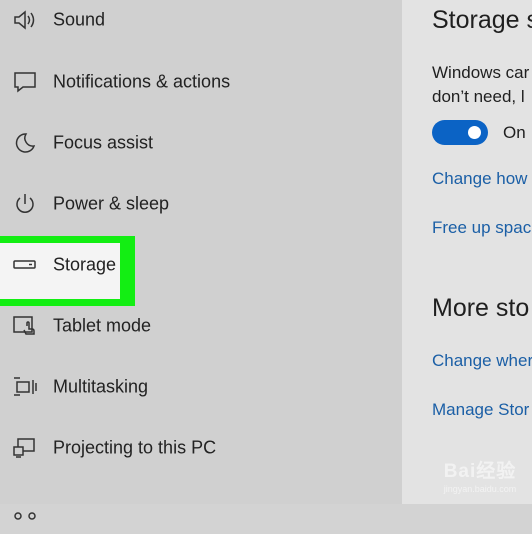 This screenshot has width=532, height=534. I want to click on sidebar-item-projecting: Projecting to this PC, so click(201, 448).